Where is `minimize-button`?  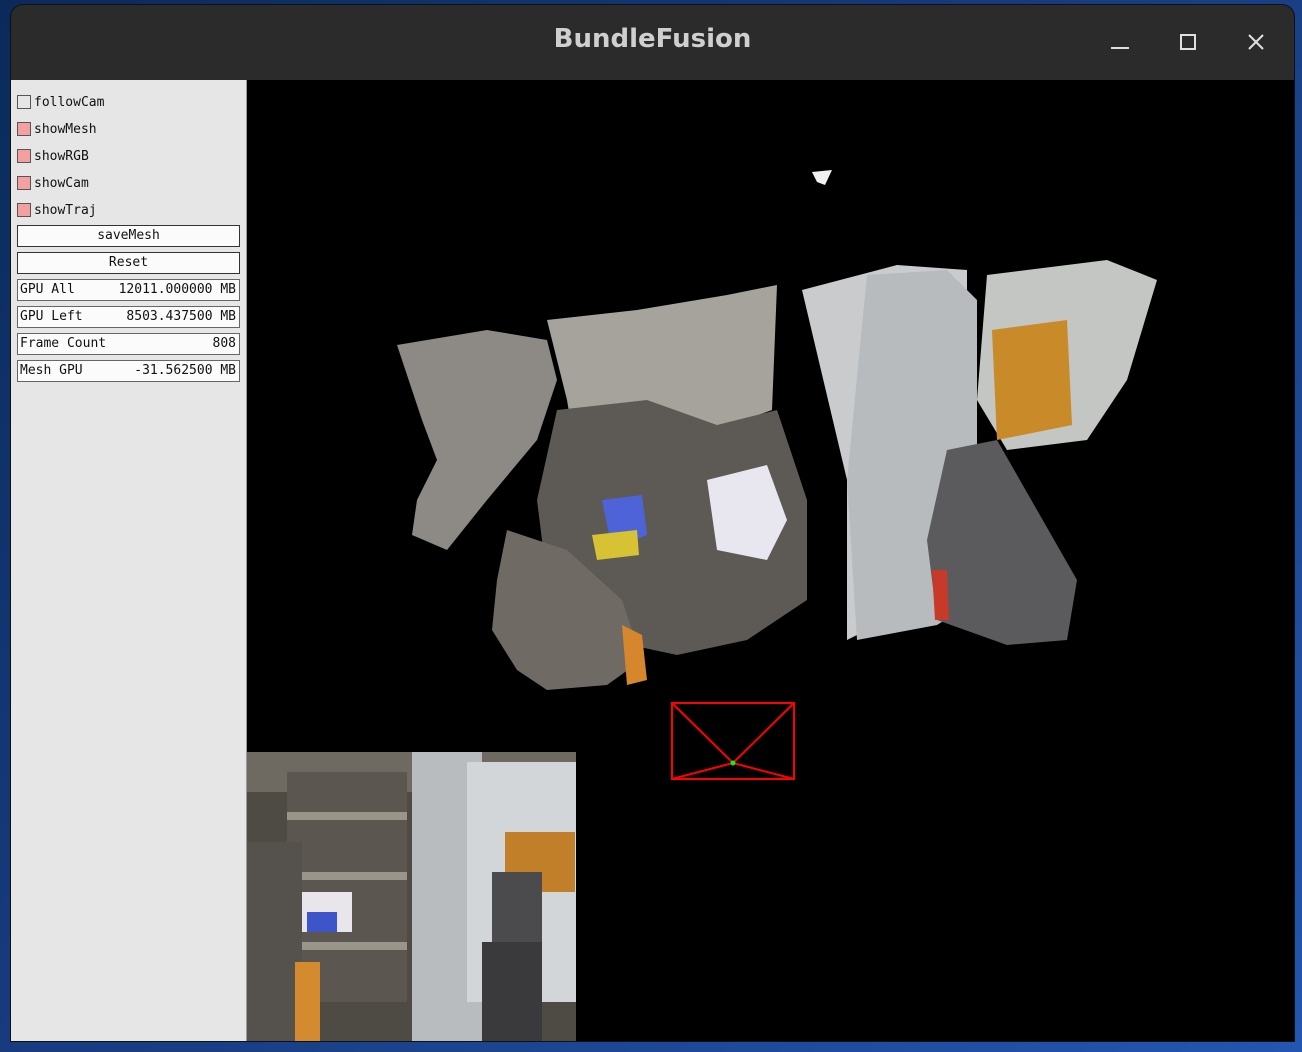
minimize-button is located at coordinates (1120, 42).